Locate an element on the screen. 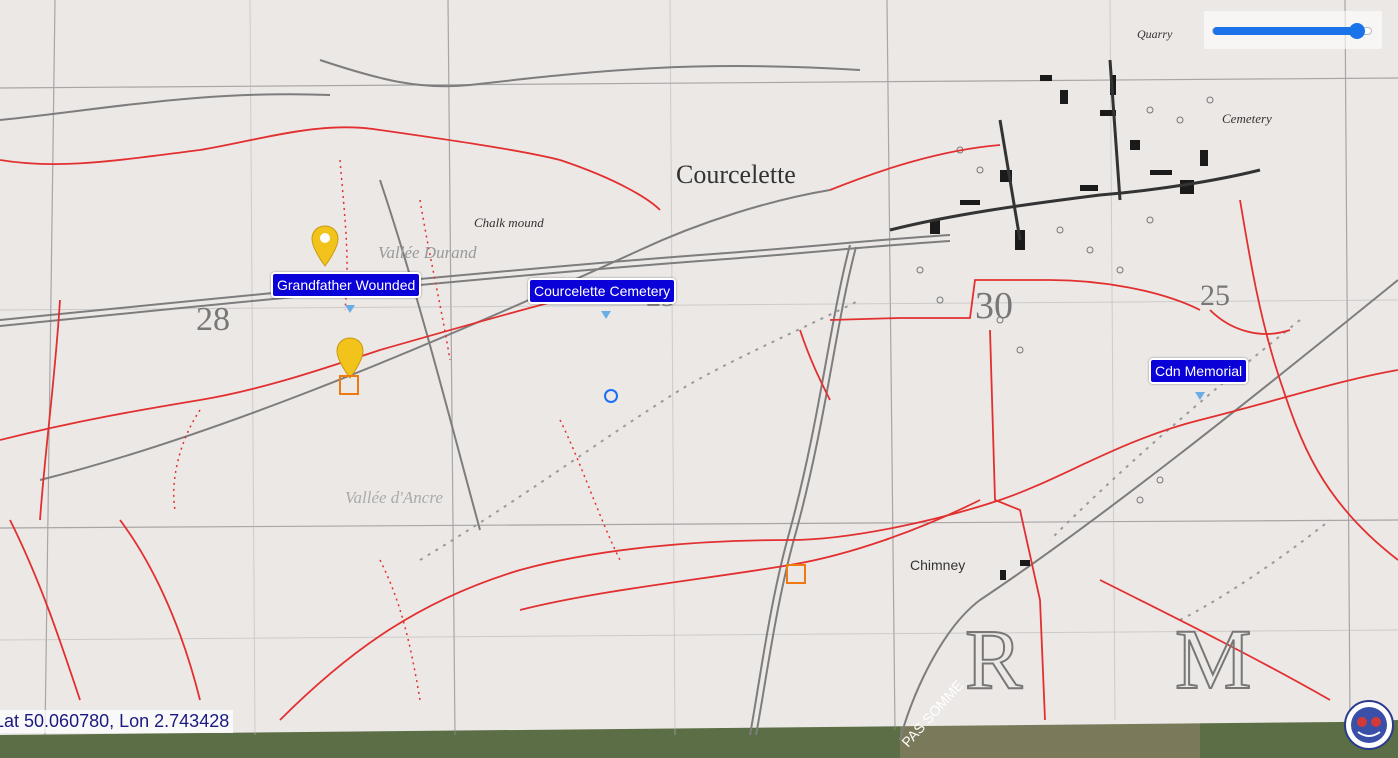 The image size is (1398, 758). opacity-slider is located at coordinates (1292, 31).